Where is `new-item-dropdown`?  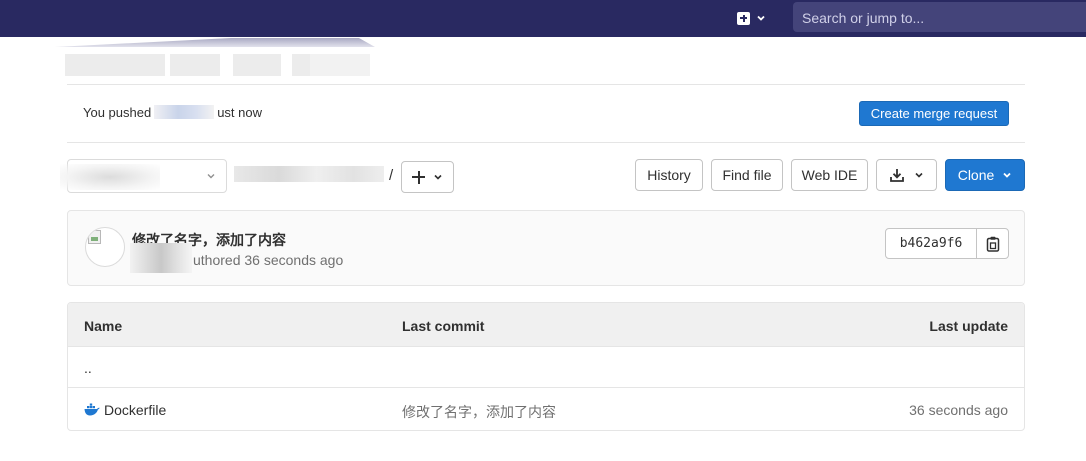
new-item-dropdown is located at coordinates (757, 18).